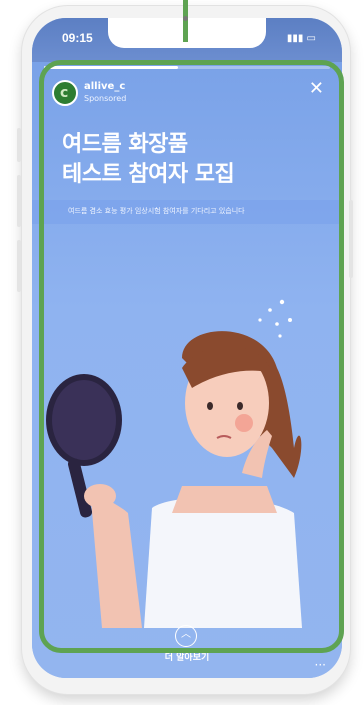 The image size is (364, 705). Describe the element at coordinates (185, 18) in the screenshot. I see `camera-dot` at that location.